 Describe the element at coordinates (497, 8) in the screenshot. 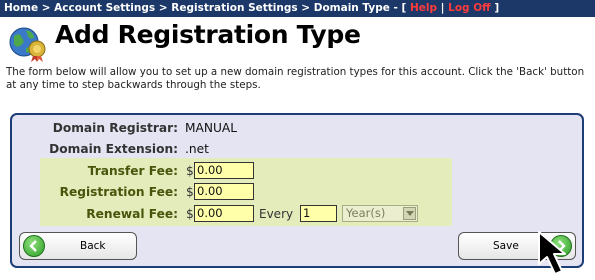

I see `breadcrumb-close: ]` at that location.